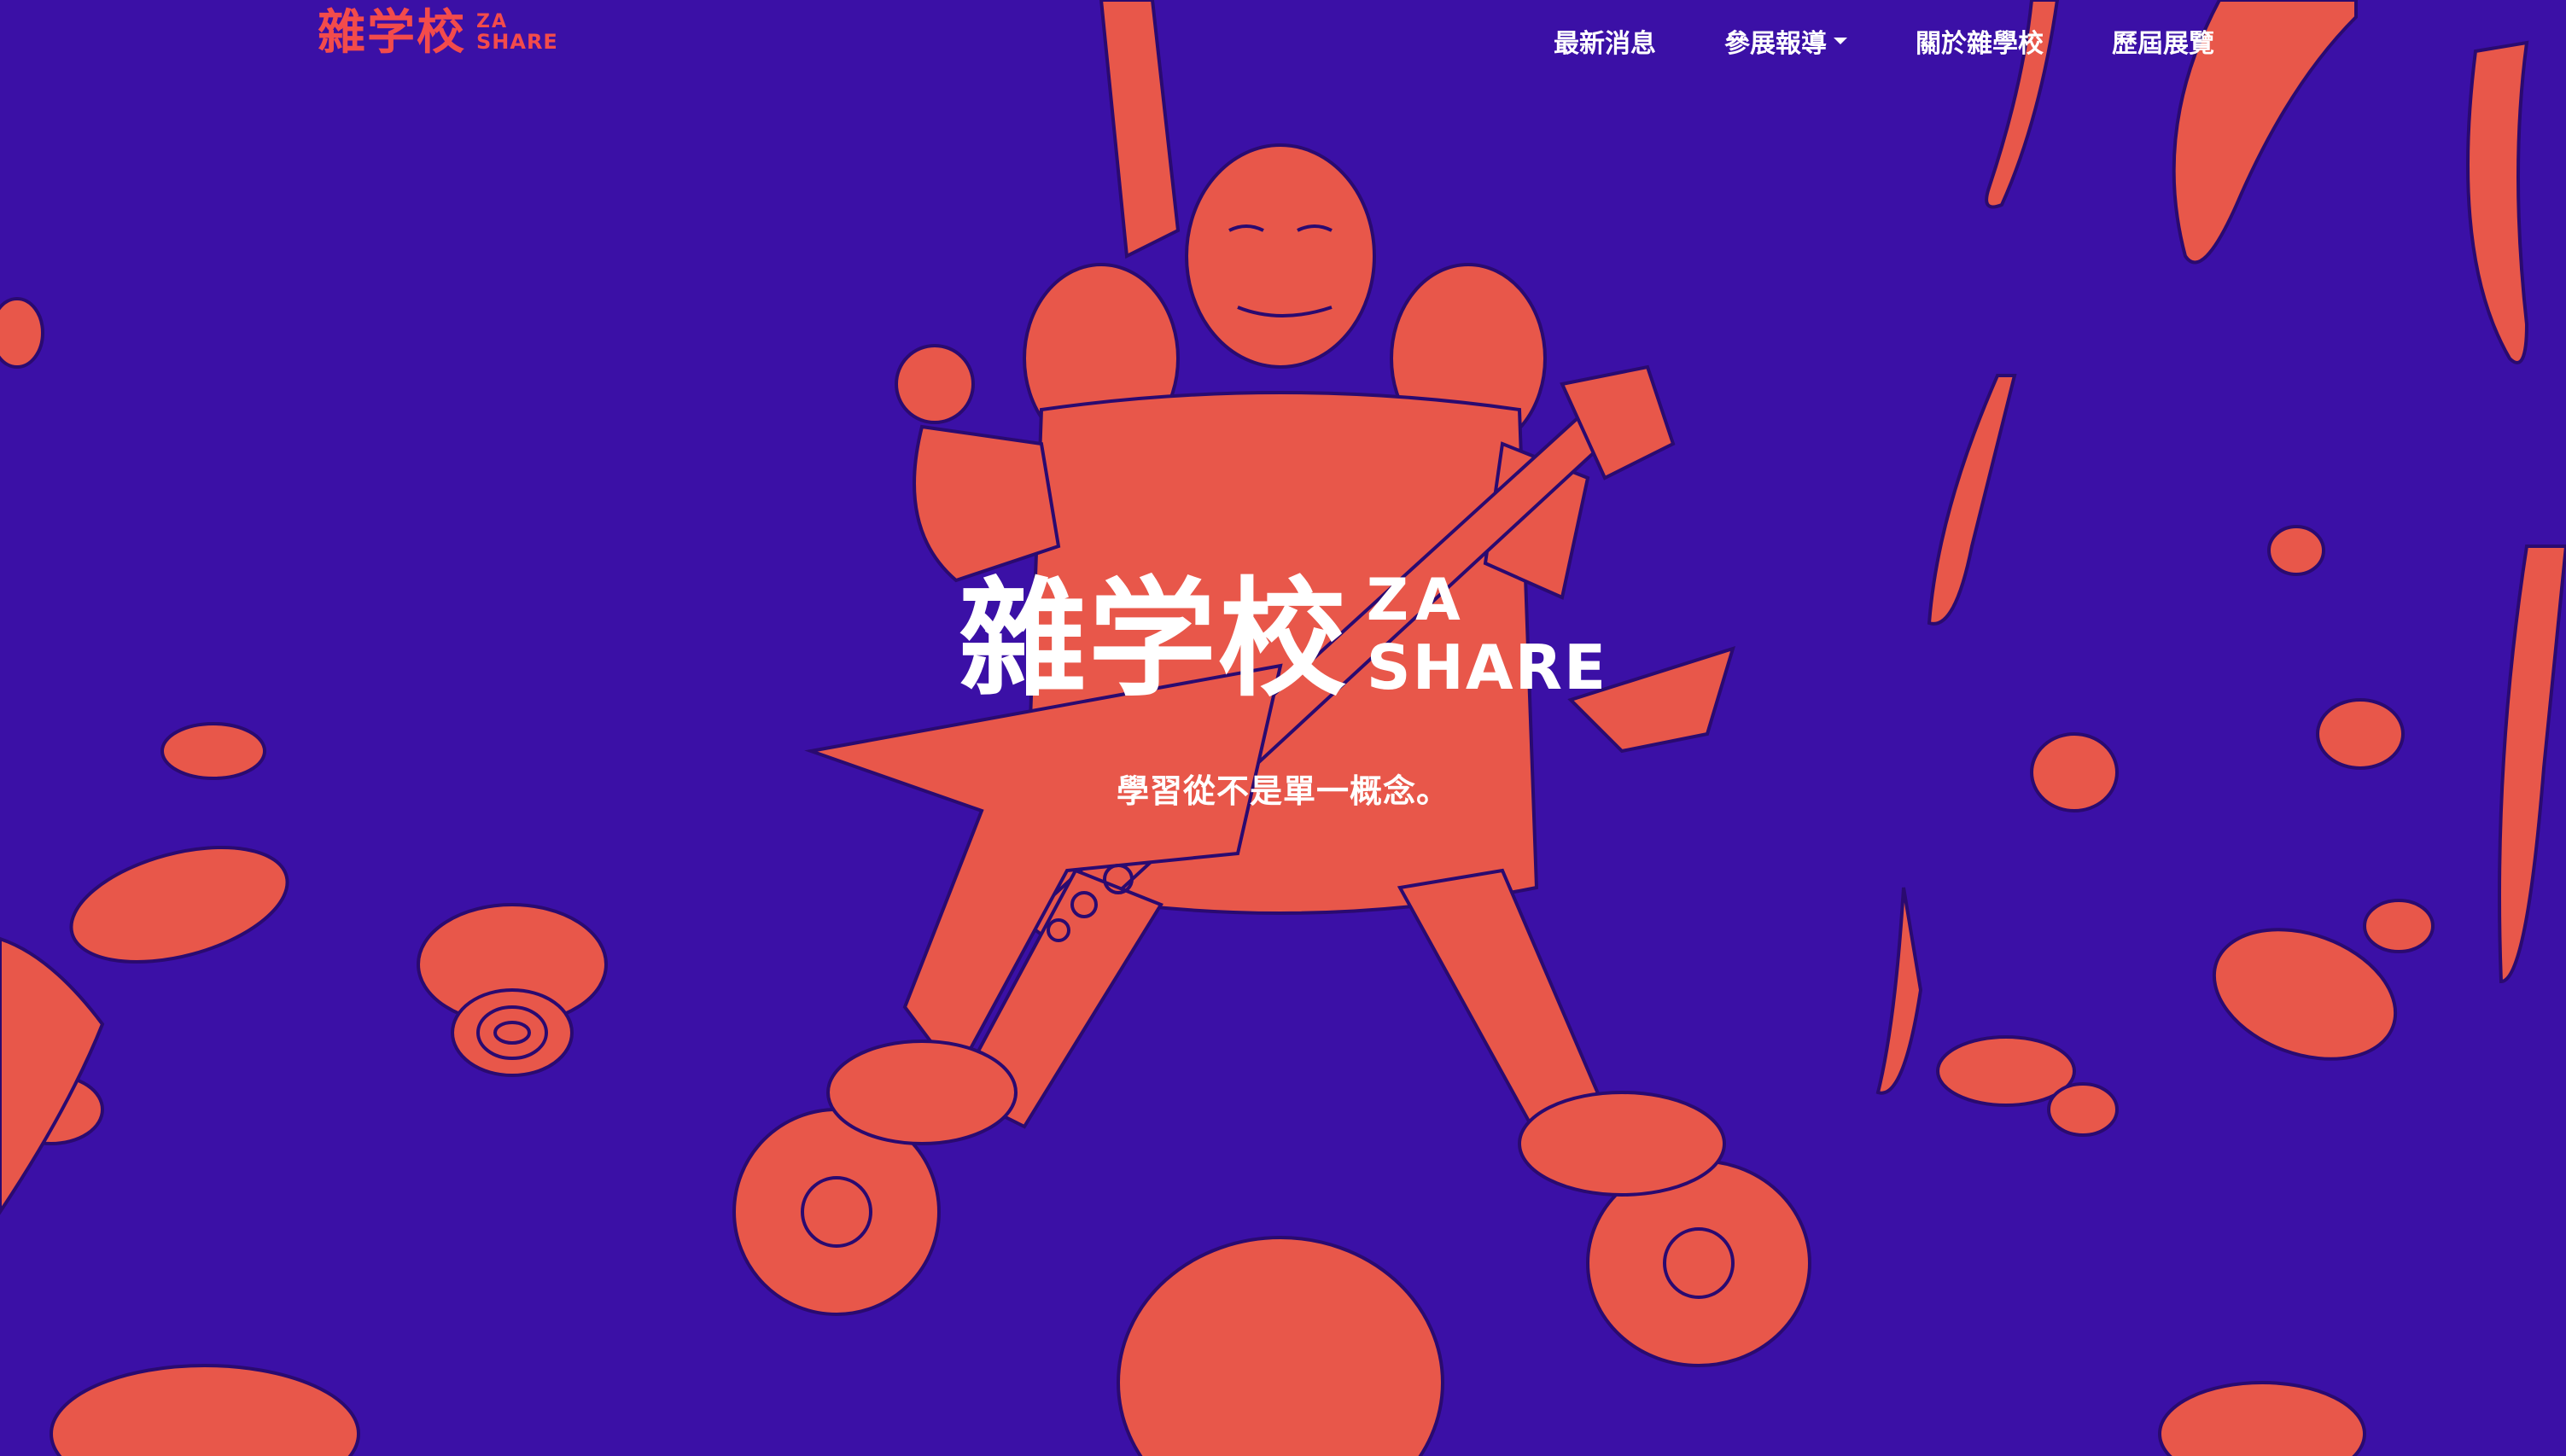 The height and width of the screenshot is (1456, 2566). I want to click on nav-item-label: 參展報導, so click(1776, 44).